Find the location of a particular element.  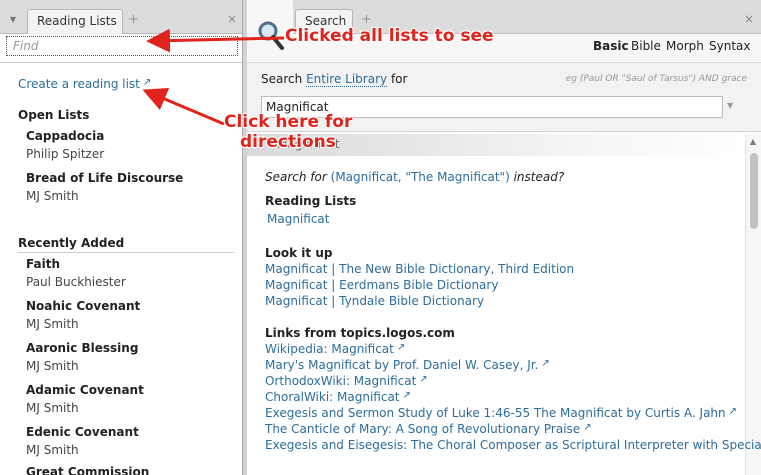

mode-basic: Basic is located at coordinates (611, 46).